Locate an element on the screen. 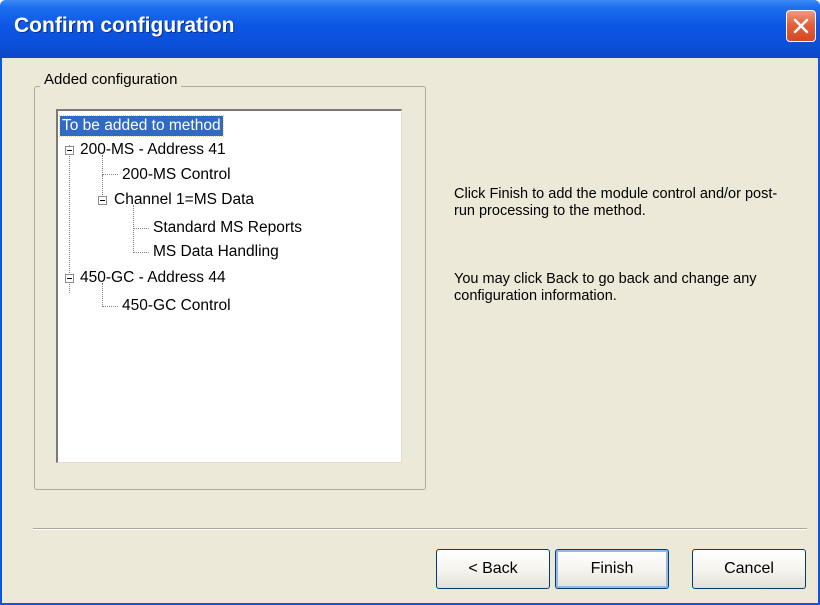 The height and width of the screenshot is (605, 820). title-bar: Confirm configuration is located at coordinates (410, 29).